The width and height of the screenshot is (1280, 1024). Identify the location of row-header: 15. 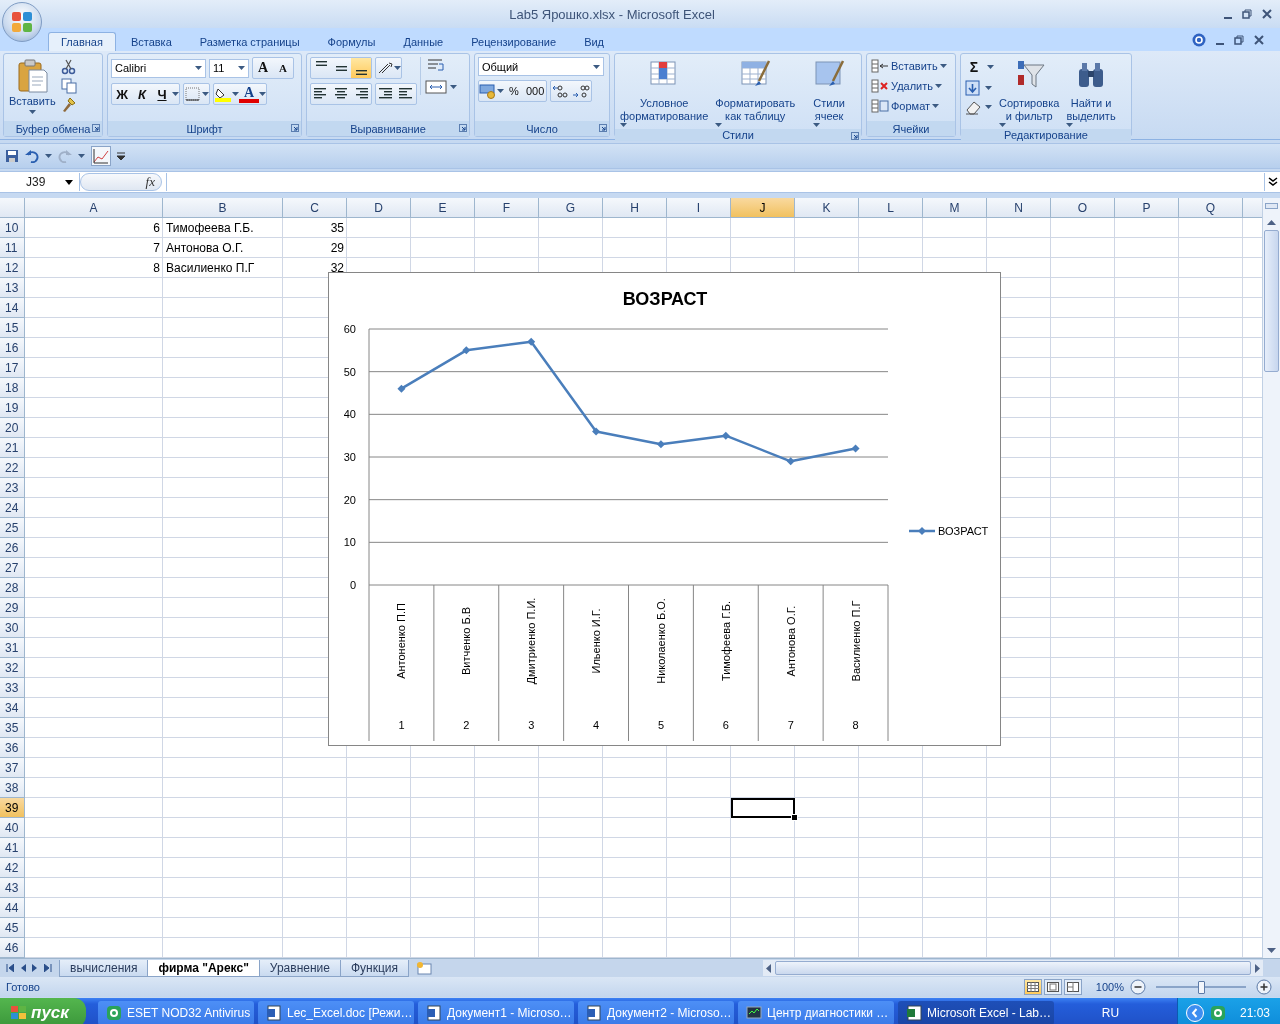
(12, 328).